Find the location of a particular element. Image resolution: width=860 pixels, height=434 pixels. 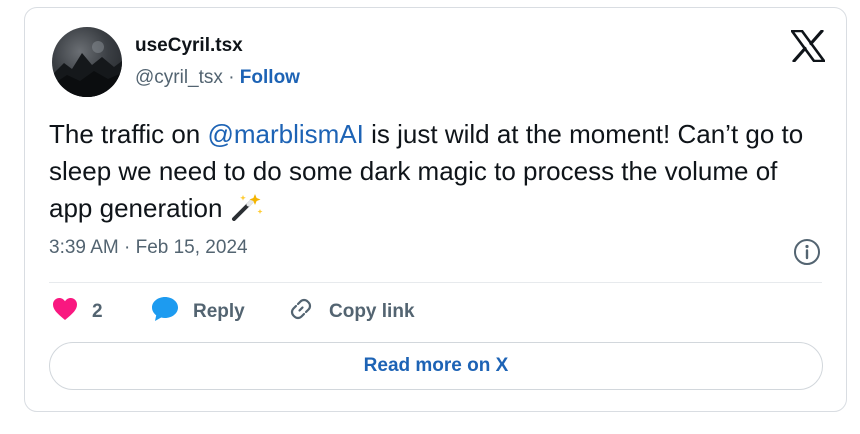

divider is located at coordinates (435, 282).